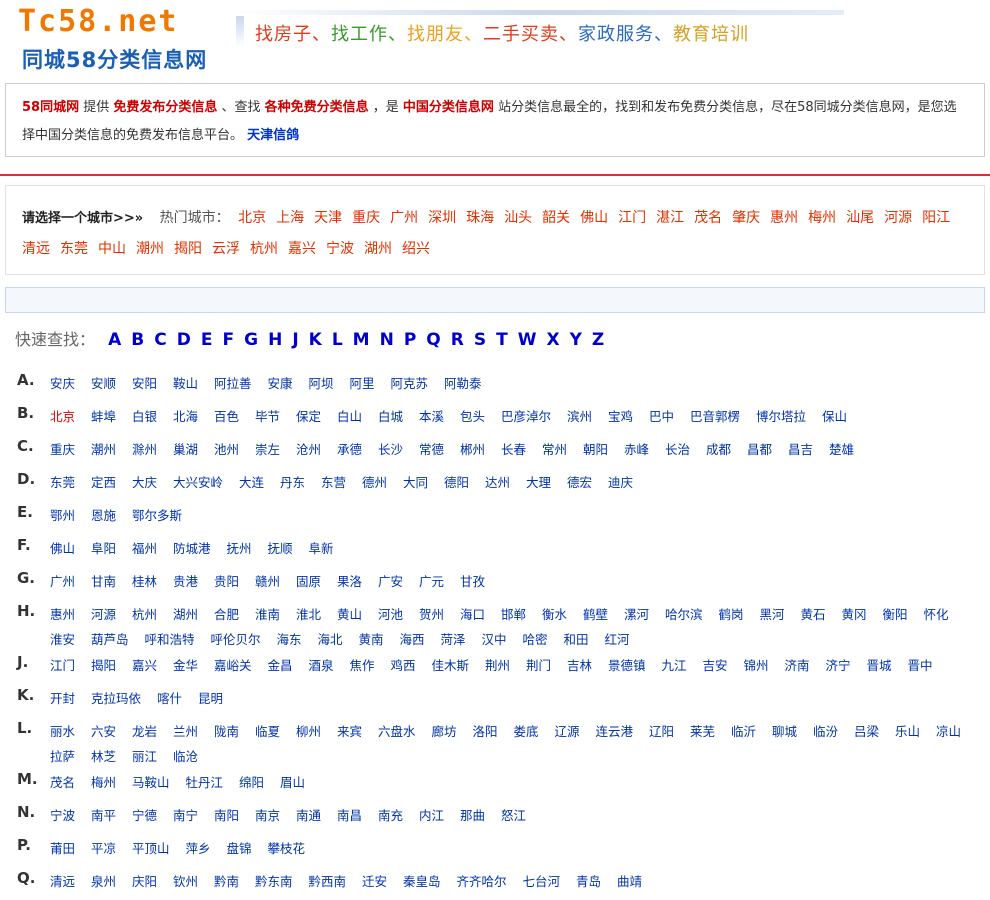 This screenshot has width=990, height=900. I want to click on city-link: 广元, so click(431, 581).